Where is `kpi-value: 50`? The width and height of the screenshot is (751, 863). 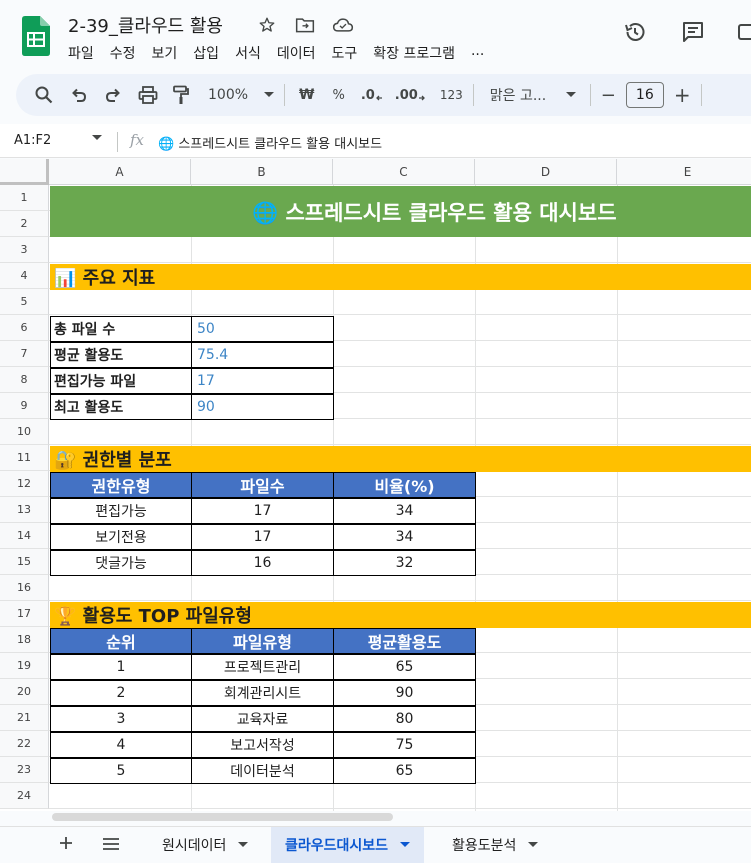 kpi-value: 50 is located at coordinates (262, 329).